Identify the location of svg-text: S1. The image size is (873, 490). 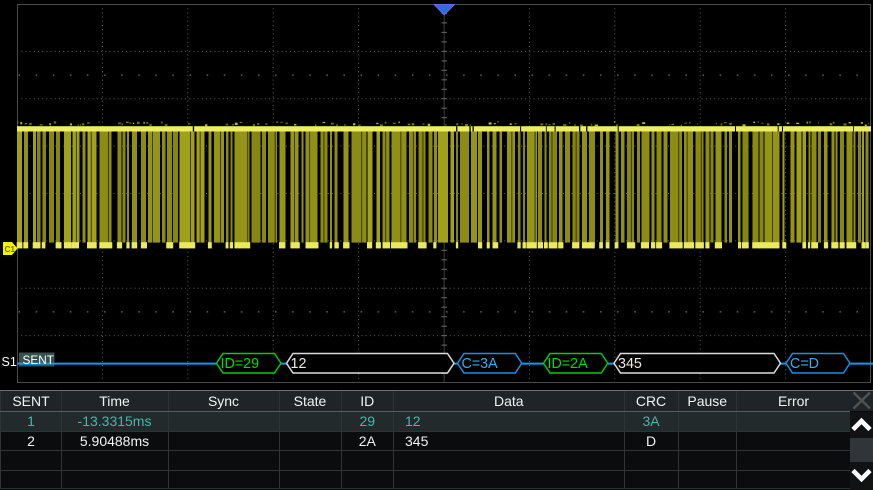
(9, 362).